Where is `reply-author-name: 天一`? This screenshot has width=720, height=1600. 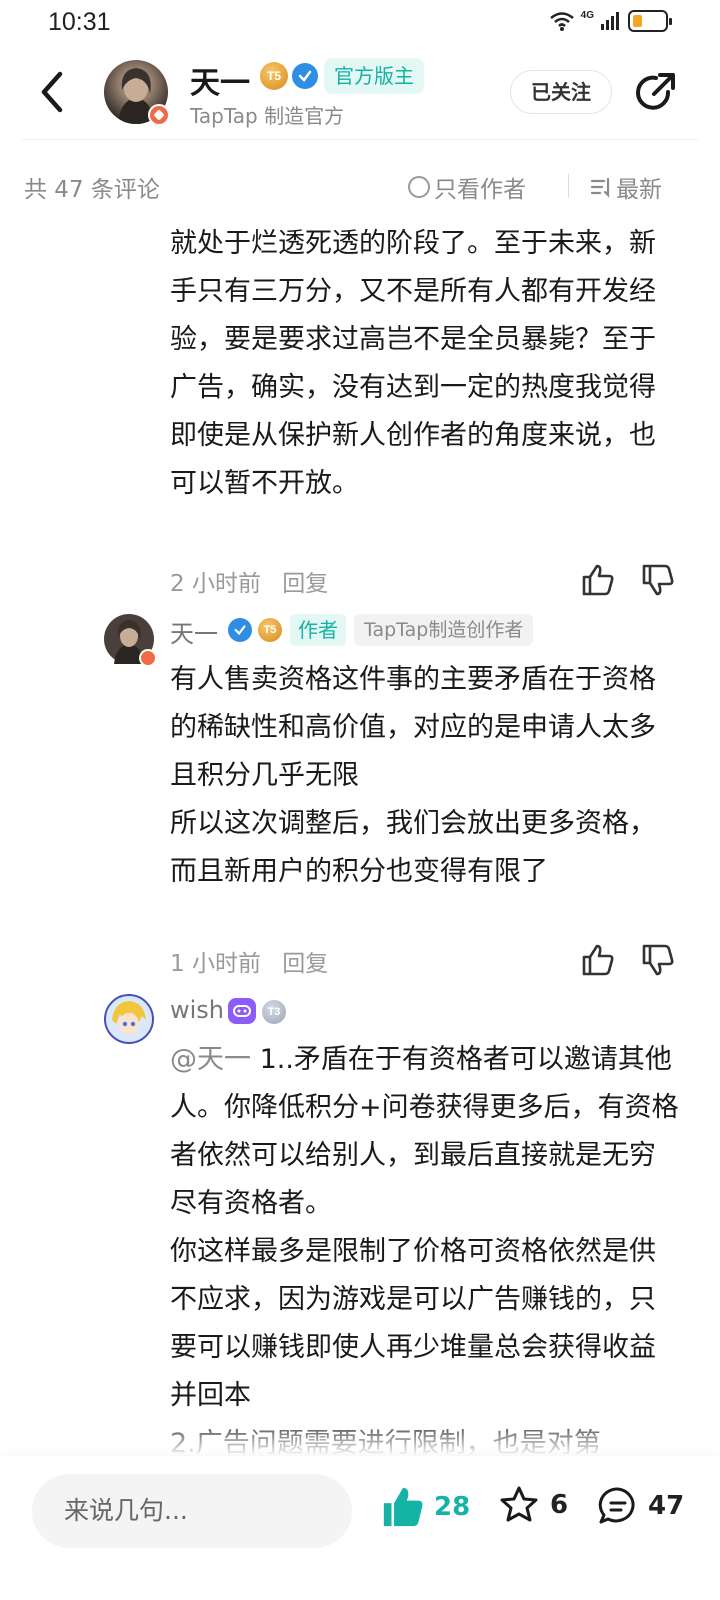 reply-author-name: 天一 is located at coordinates (194, 631).